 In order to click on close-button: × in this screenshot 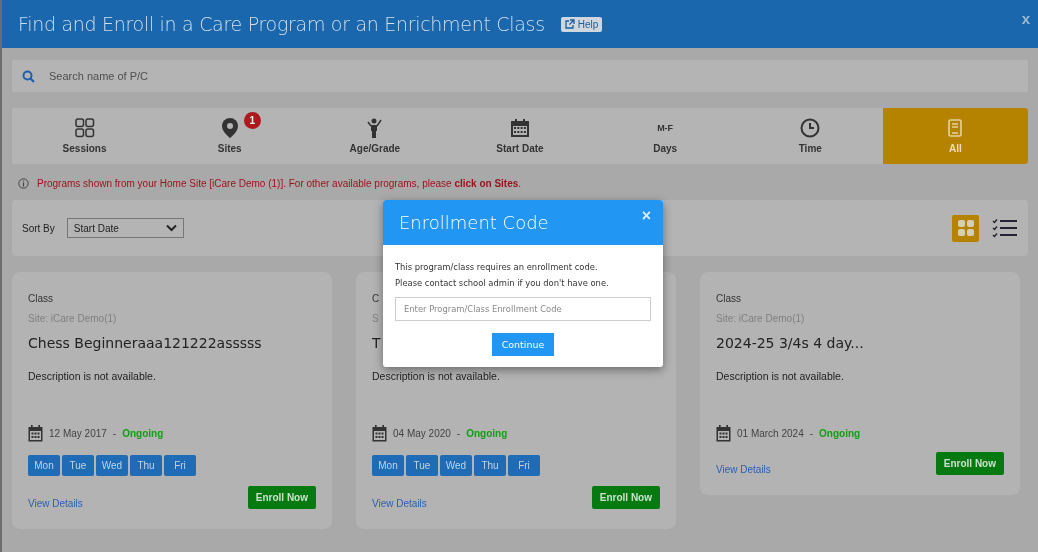, I will do `click(646, 216)`.